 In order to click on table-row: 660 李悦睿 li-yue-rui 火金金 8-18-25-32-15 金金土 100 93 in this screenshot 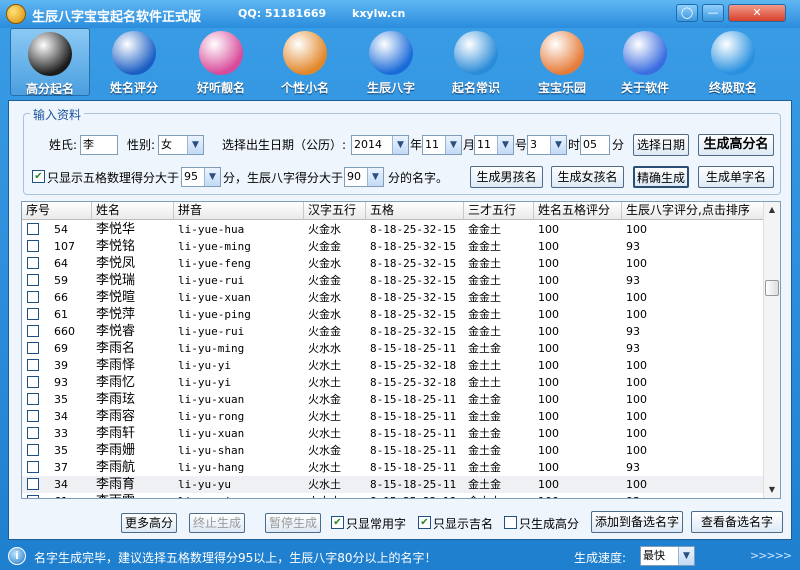, I will do `click(393, 331)`.